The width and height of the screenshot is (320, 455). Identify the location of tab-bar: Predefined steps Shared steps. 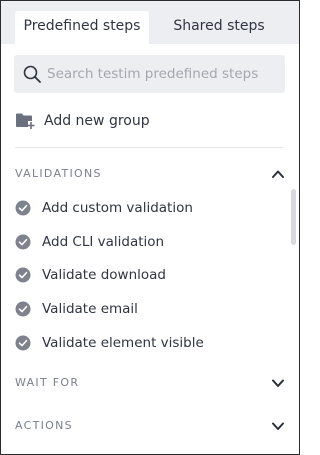
(150, 22).